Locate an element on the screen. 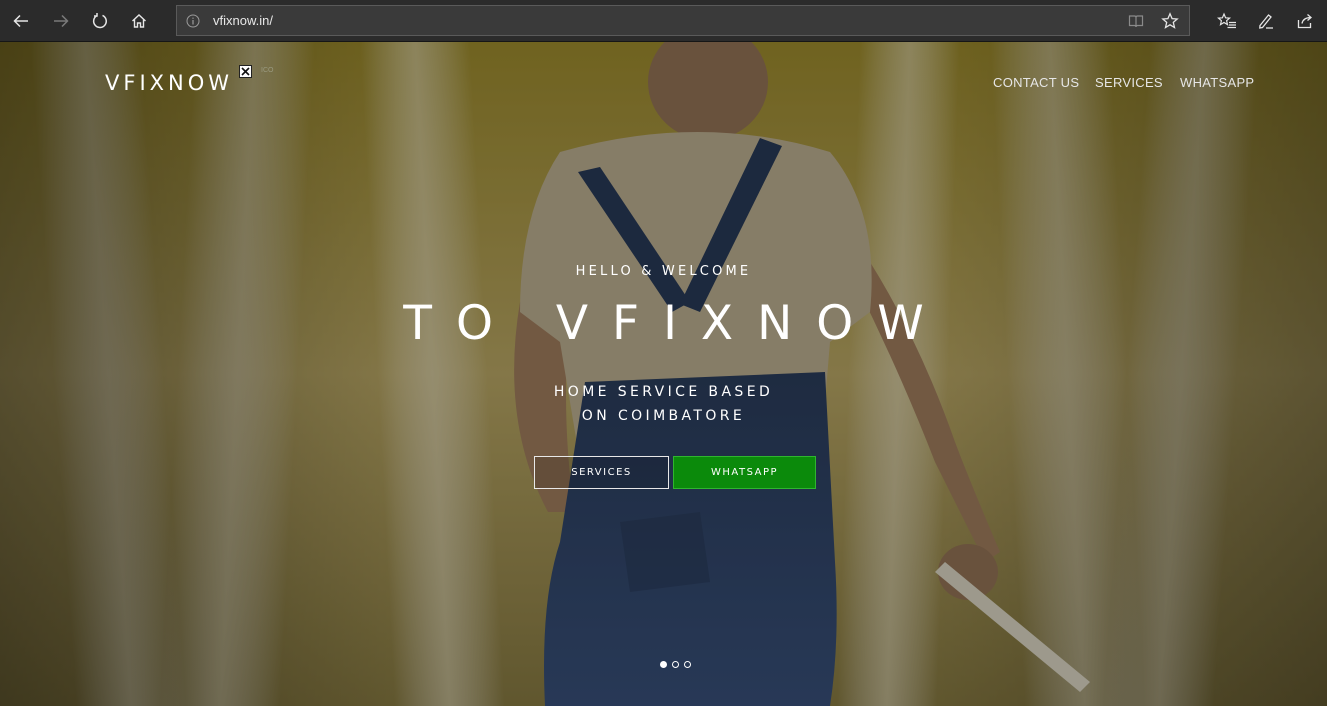  forward-icon is located at coordinates (61, 21).